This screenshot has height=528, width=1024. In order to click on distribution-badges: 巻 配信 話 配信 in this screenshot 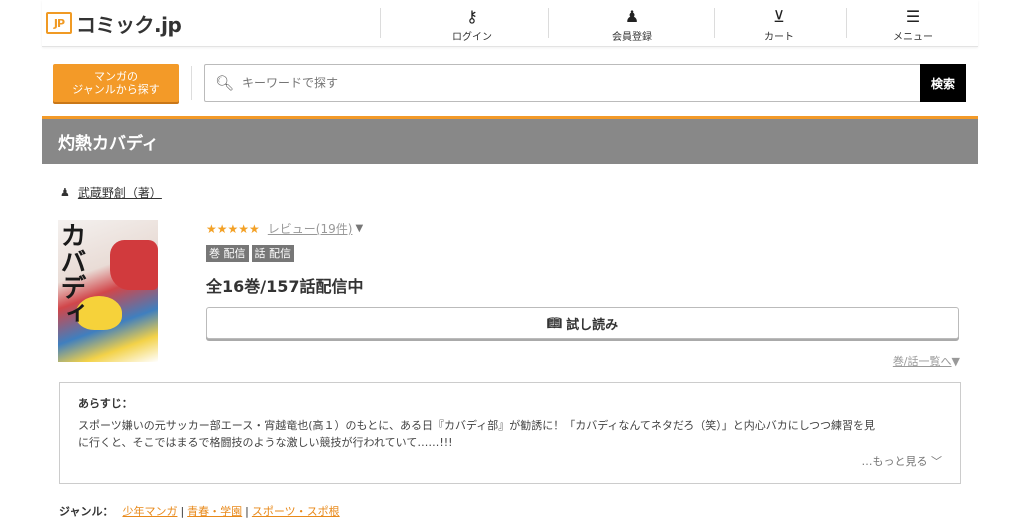, I will do `click(250, 253)`.